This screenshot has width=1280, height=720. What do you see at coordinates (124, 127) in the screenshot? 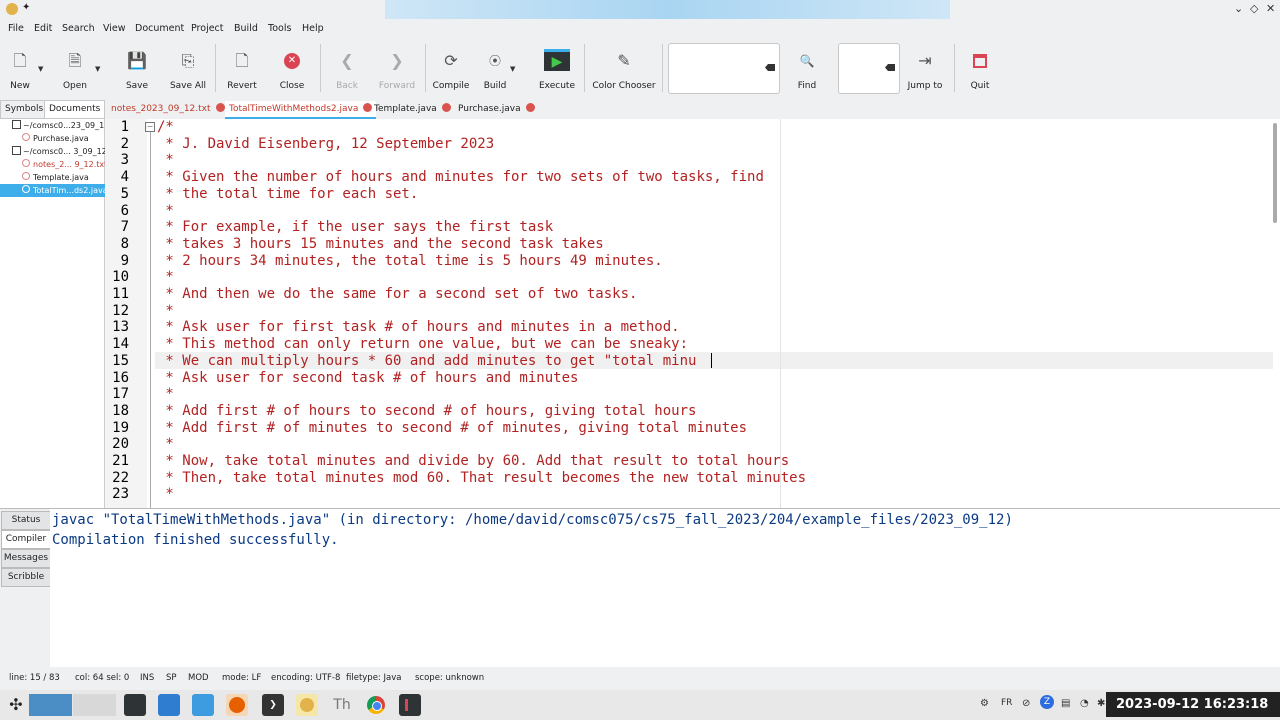
I see `line-number: 1` at bounding box center [124, 127].